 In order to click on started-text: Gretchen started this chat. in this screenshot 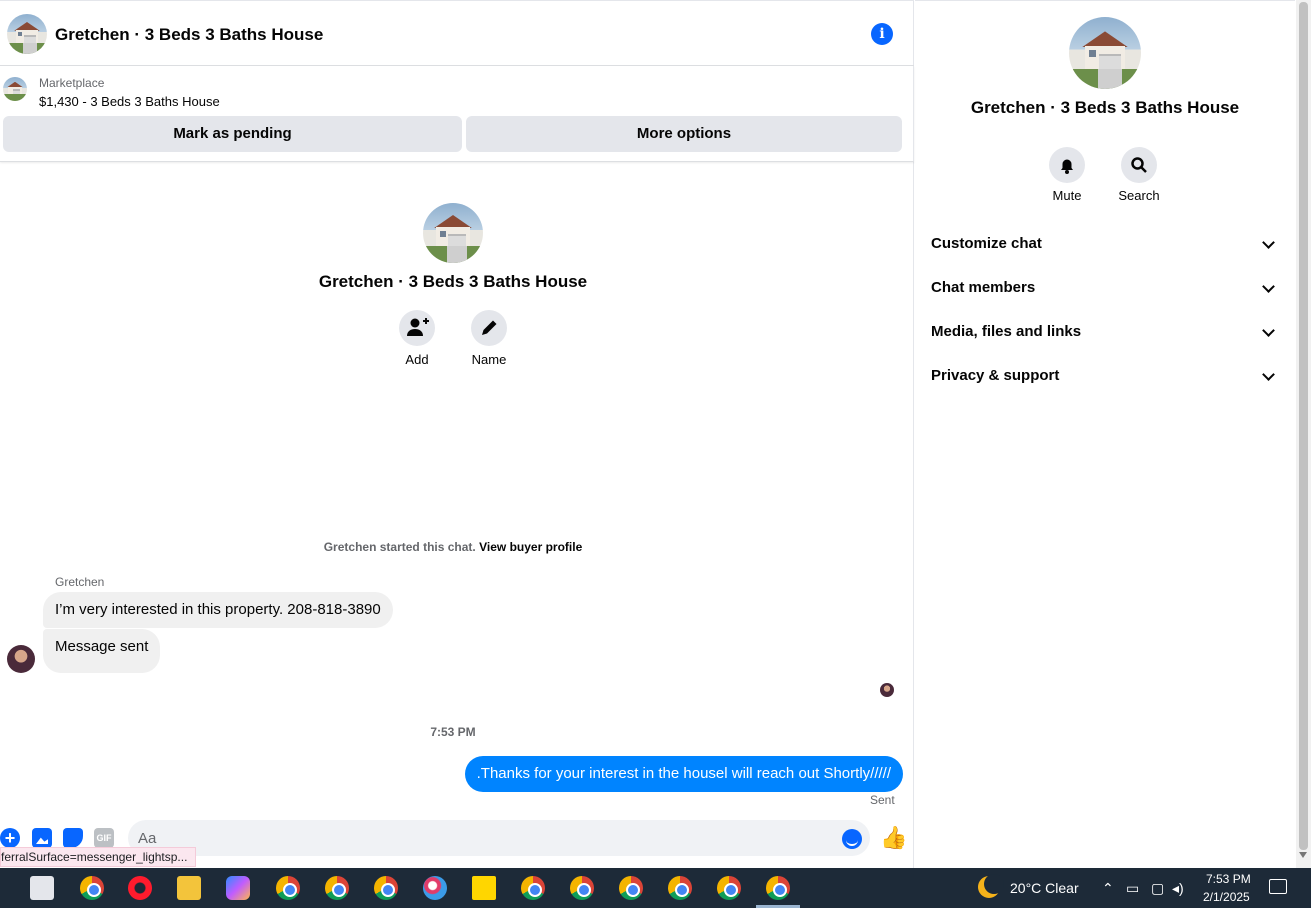, I will do `click(399, 547)`.